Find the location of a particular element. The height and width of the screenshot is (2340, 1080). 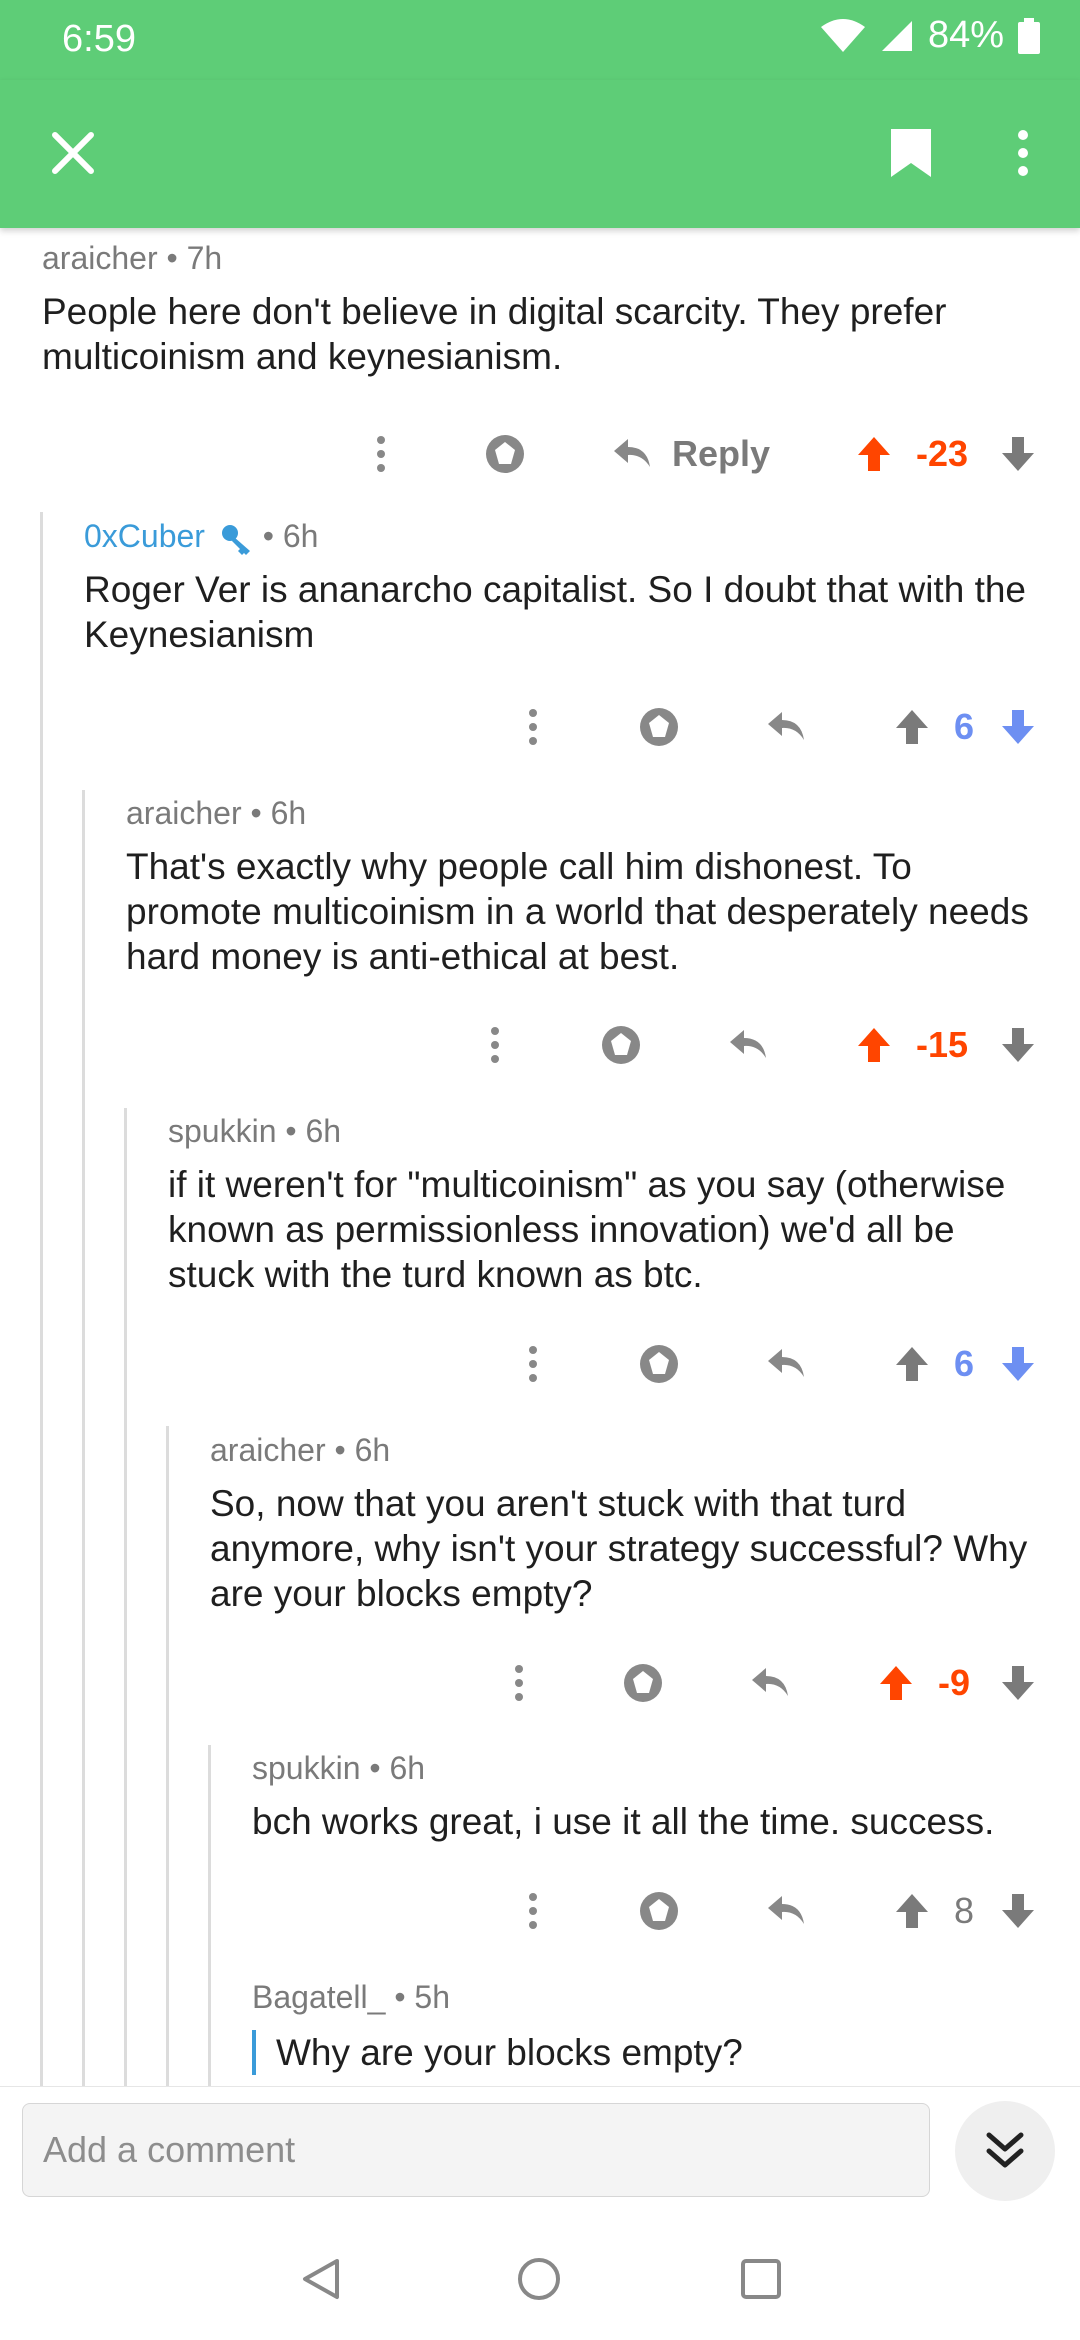

comment-actions: Reply -23 is located at coordinates (540, 454).